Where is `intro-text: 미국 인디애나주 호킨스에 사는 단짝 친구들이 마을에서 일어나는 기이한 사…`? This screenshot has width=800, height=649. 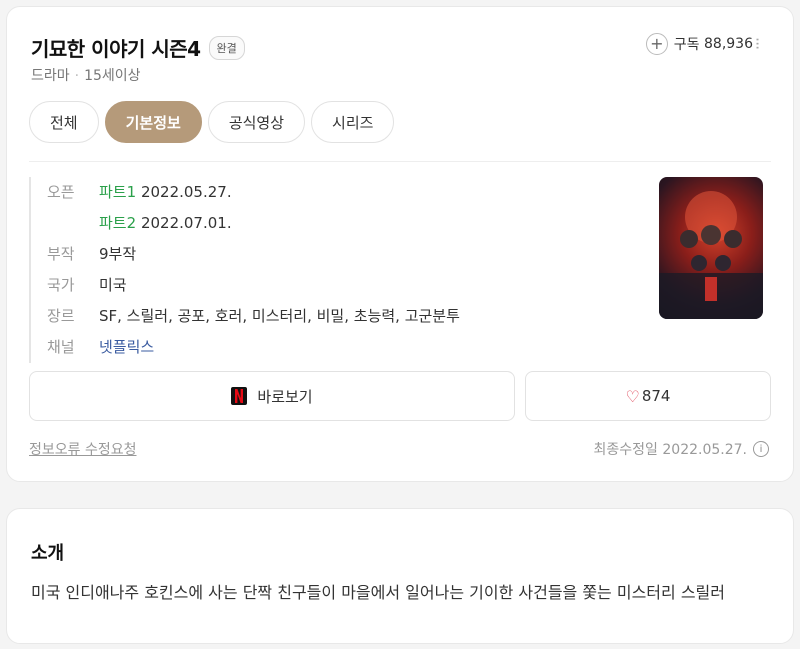
intro-text: 미국 인디애나주 호킨스에 사는 단짝 친구들이 마을에서 일어나는 기이한 사… is located at coordinates (378, 592).